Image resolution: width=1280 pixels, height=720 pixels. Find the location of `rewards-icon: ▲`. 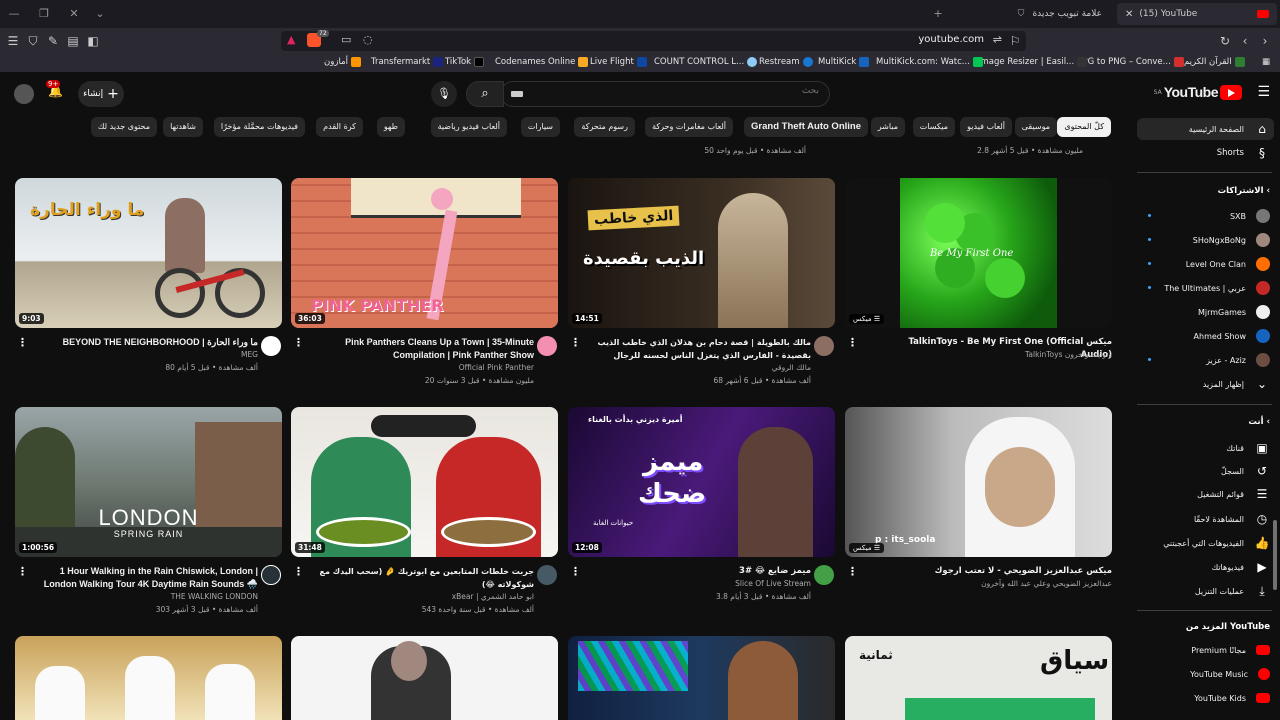

rewards-icon: ▲ is located at coordinates (291, 39).